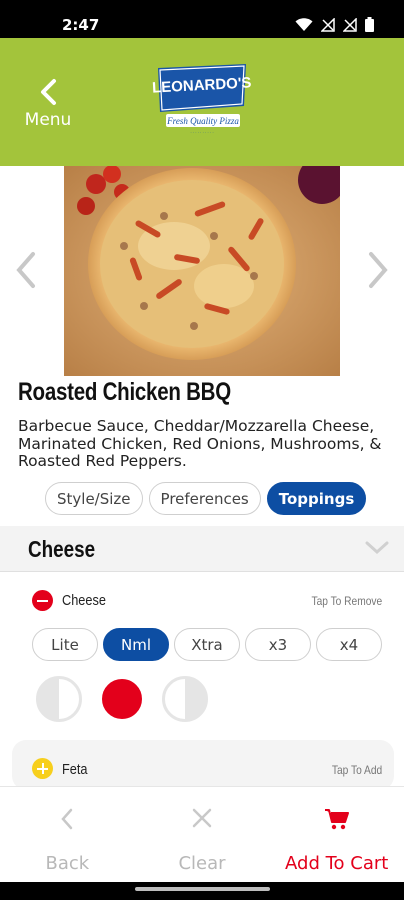 This screenshot has width=404, height=900. Describe the element at coordinates (202, 818) in the screenshot. I see `close-icon` at that location.